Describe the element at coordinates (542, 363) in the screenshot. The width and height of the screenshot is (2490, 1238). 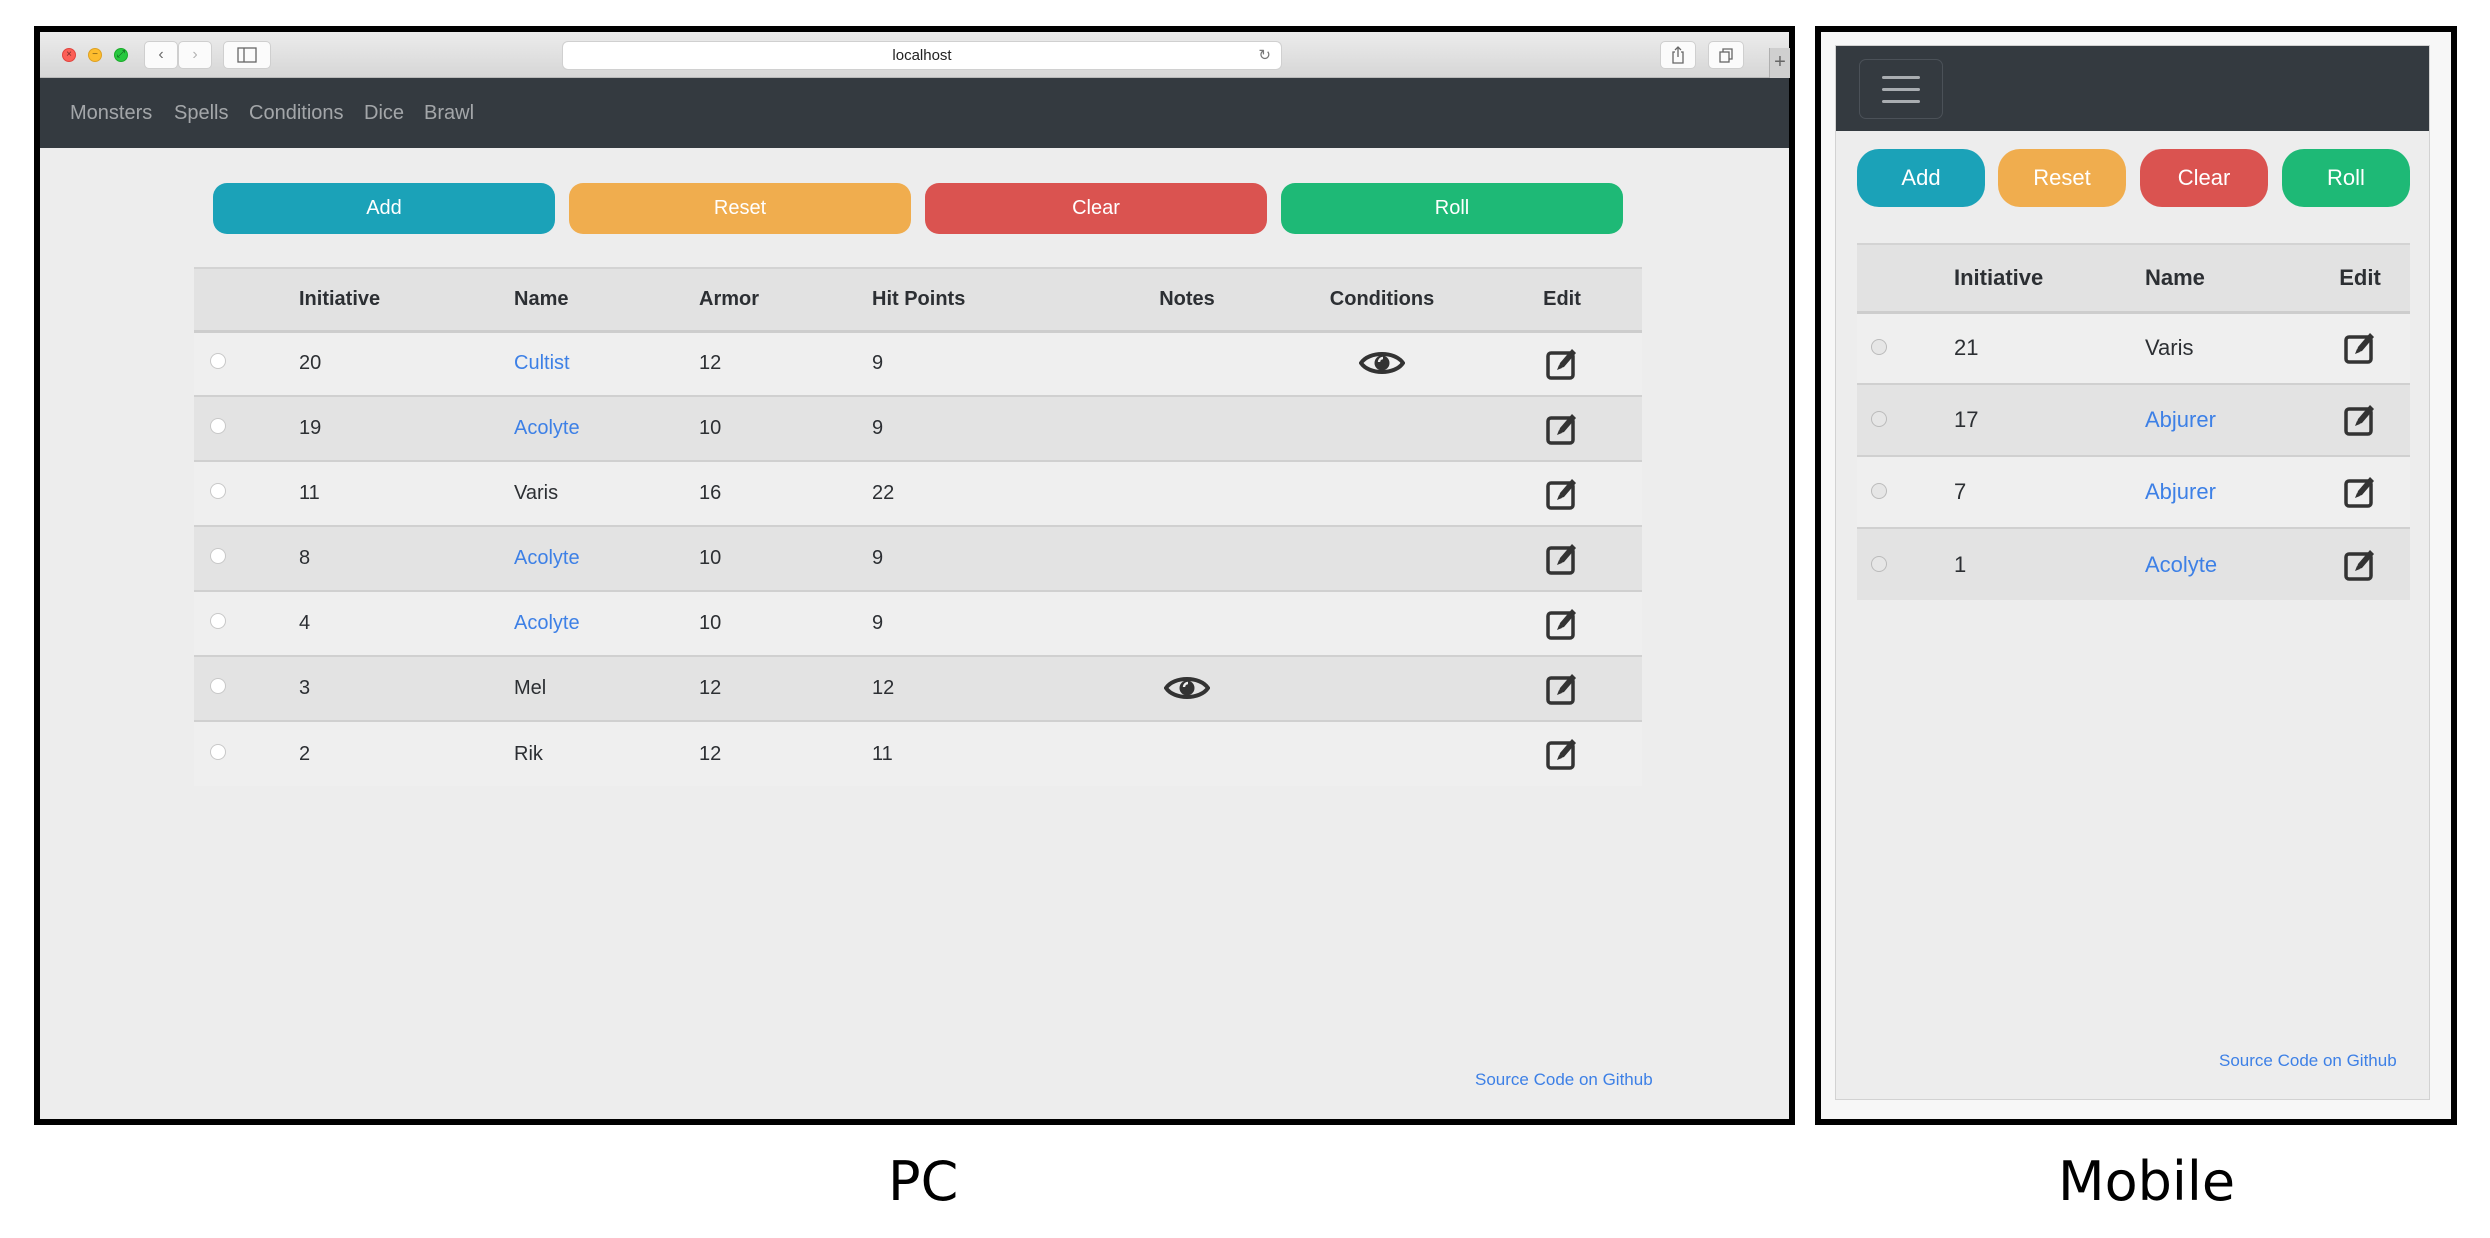
I see `monster-link: Cultist` at that location.